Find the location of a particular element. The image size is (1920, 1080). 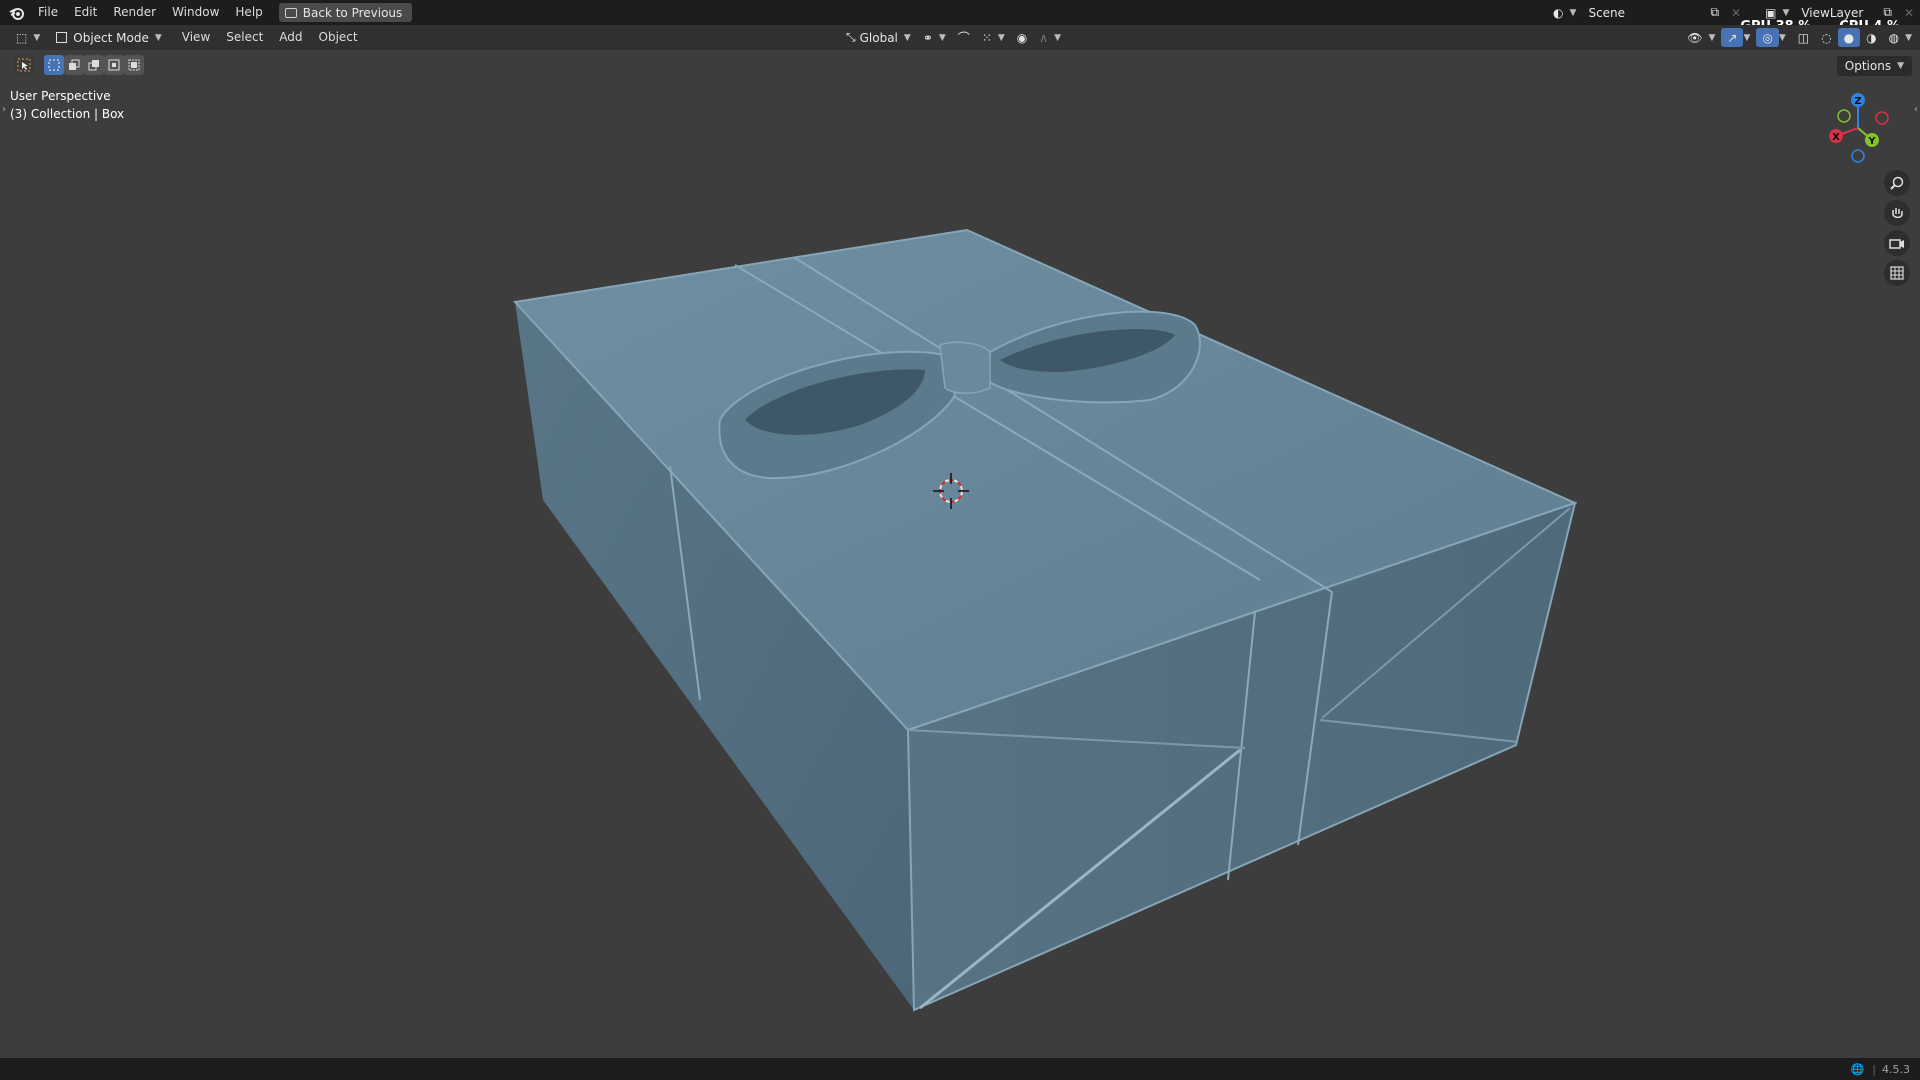

view-name: User Perspective is located at coordinates (60, 96).